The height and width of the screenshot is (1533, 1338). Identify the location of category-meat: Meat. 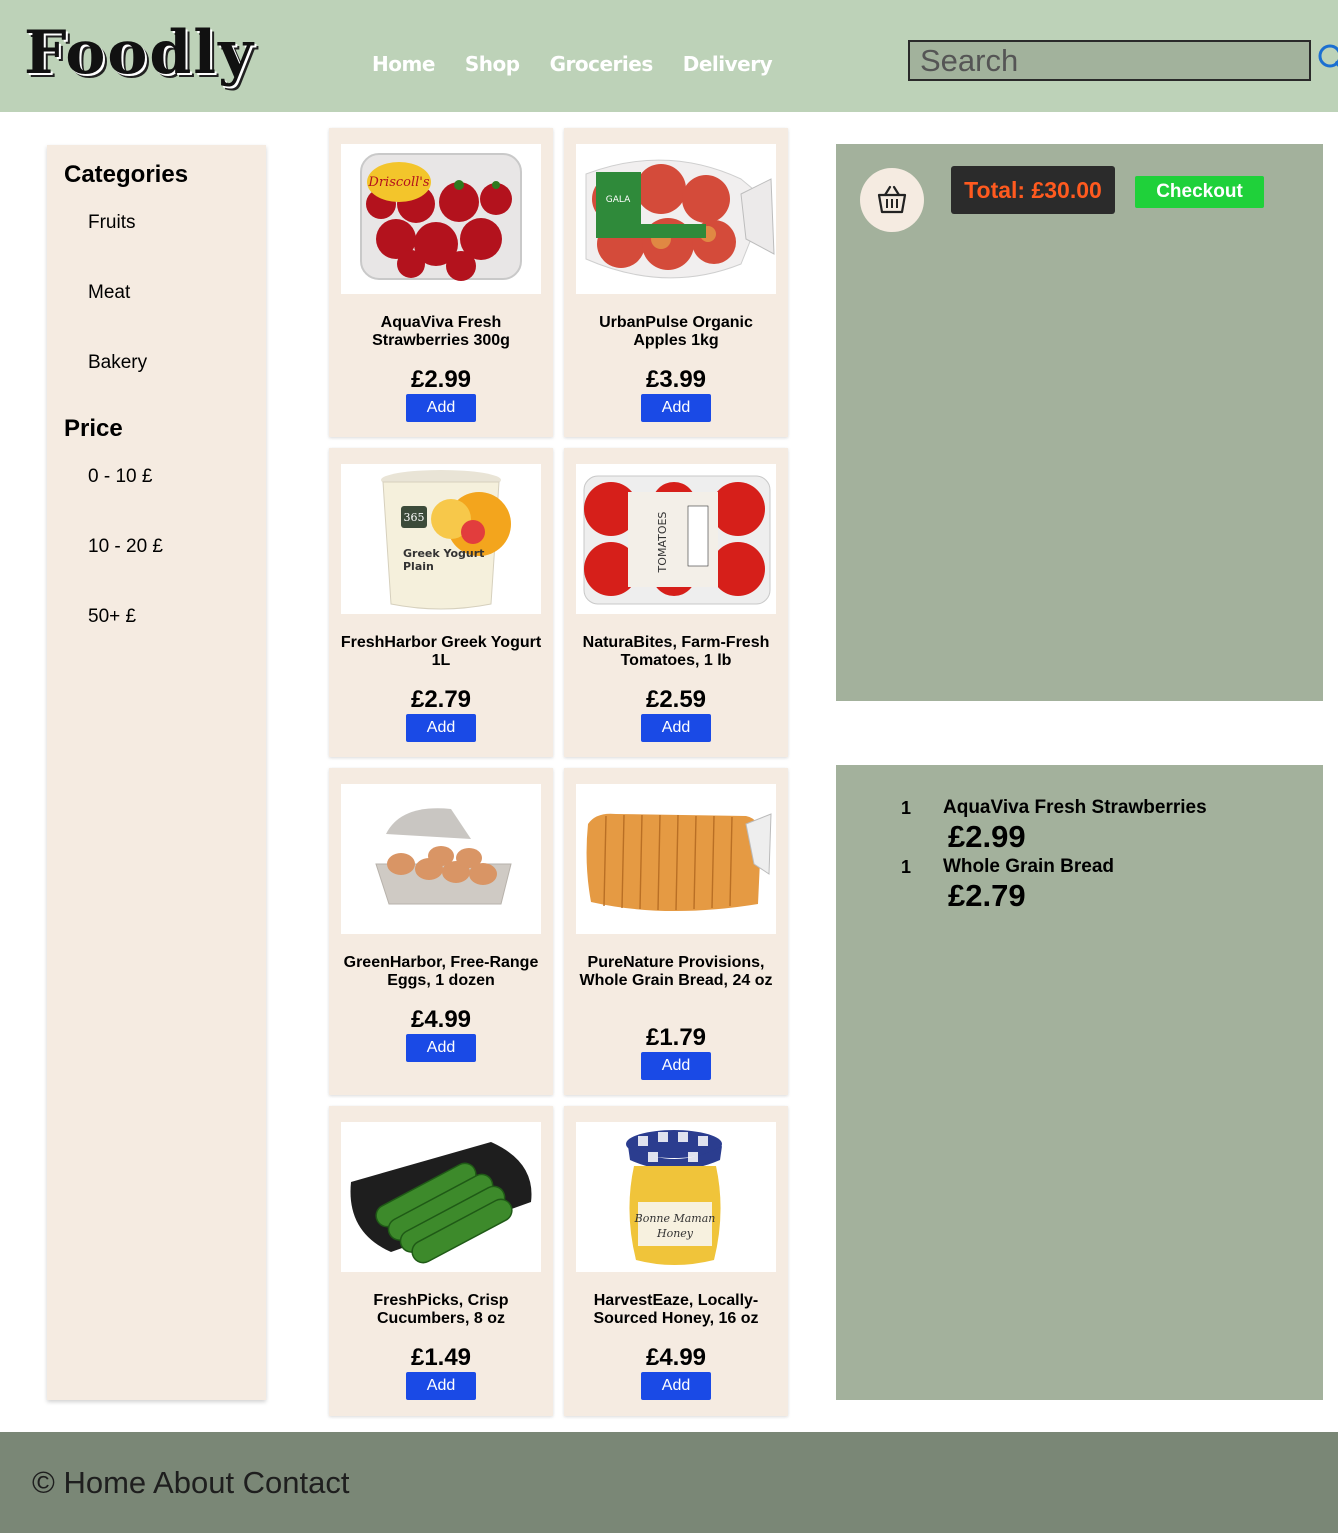
(109, 293).